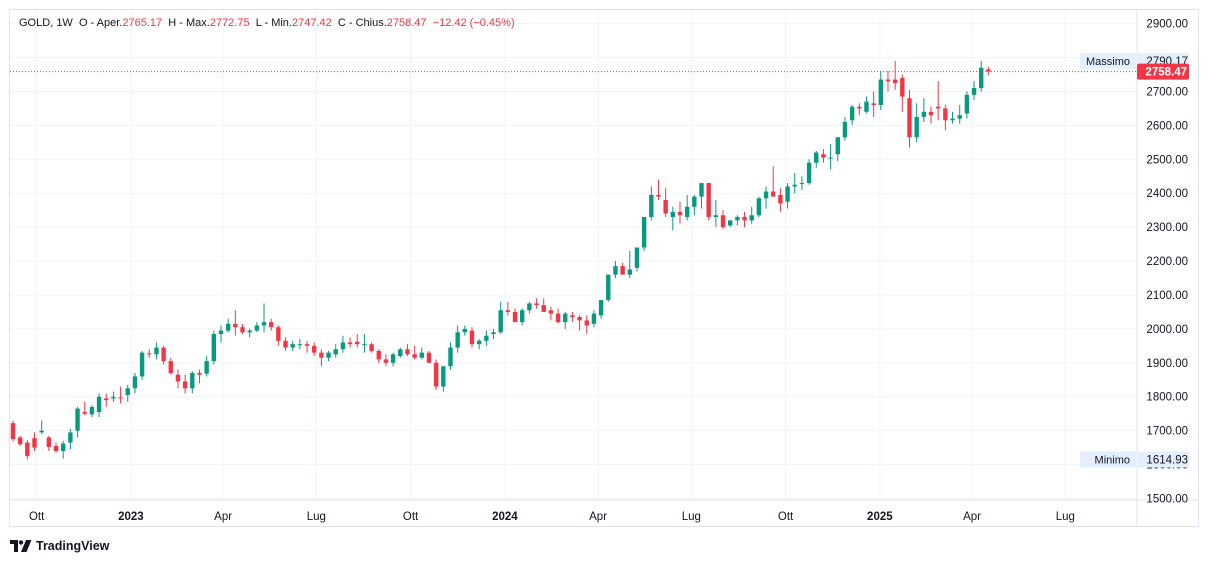  Describe the element at coordinates (142, 23) in the screenshot. I see `open-value: 2765.17` at that location.